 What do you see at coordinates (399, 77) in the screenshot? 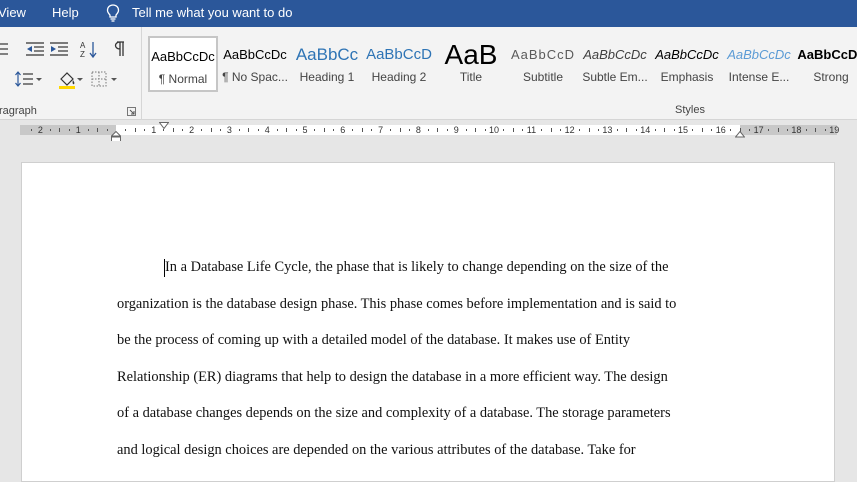
I see `style-name: Heading 2` at bounding box center [399, 77].